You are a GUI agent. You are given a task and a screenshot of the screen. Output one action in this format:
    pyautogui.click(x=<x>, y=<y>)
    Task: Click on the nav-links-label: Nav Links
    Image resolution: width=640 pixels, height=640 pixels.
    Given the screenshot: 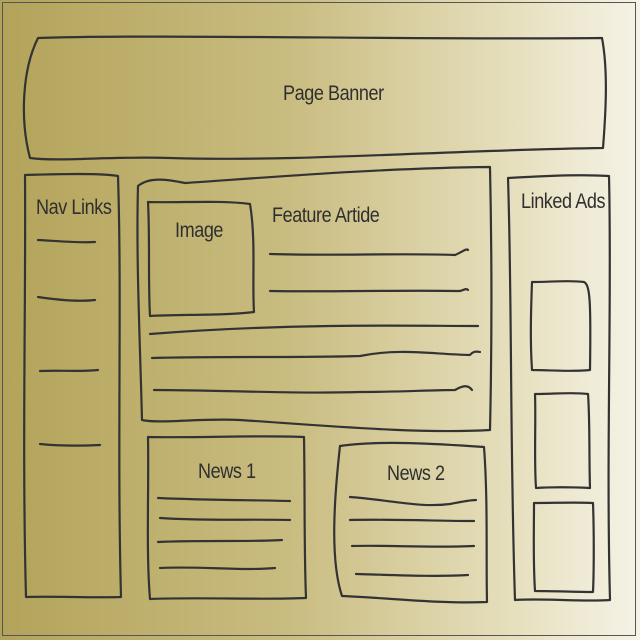 What is the action you would take?
    pyautogui.click(x=74, y=207)
    